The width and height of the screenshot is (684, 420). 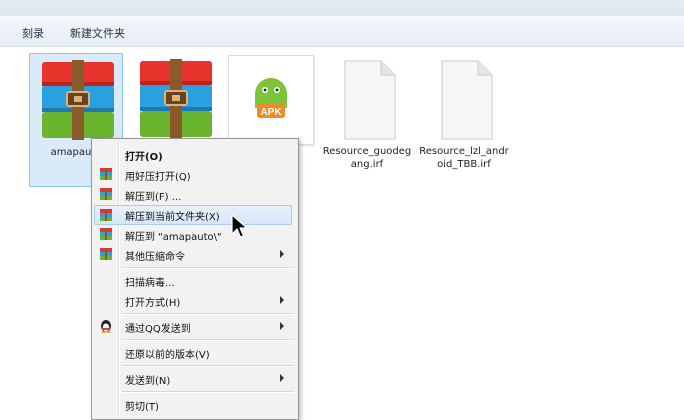 I want to click on menu-item-label: 剪切(T), so click(x=142, y=407).